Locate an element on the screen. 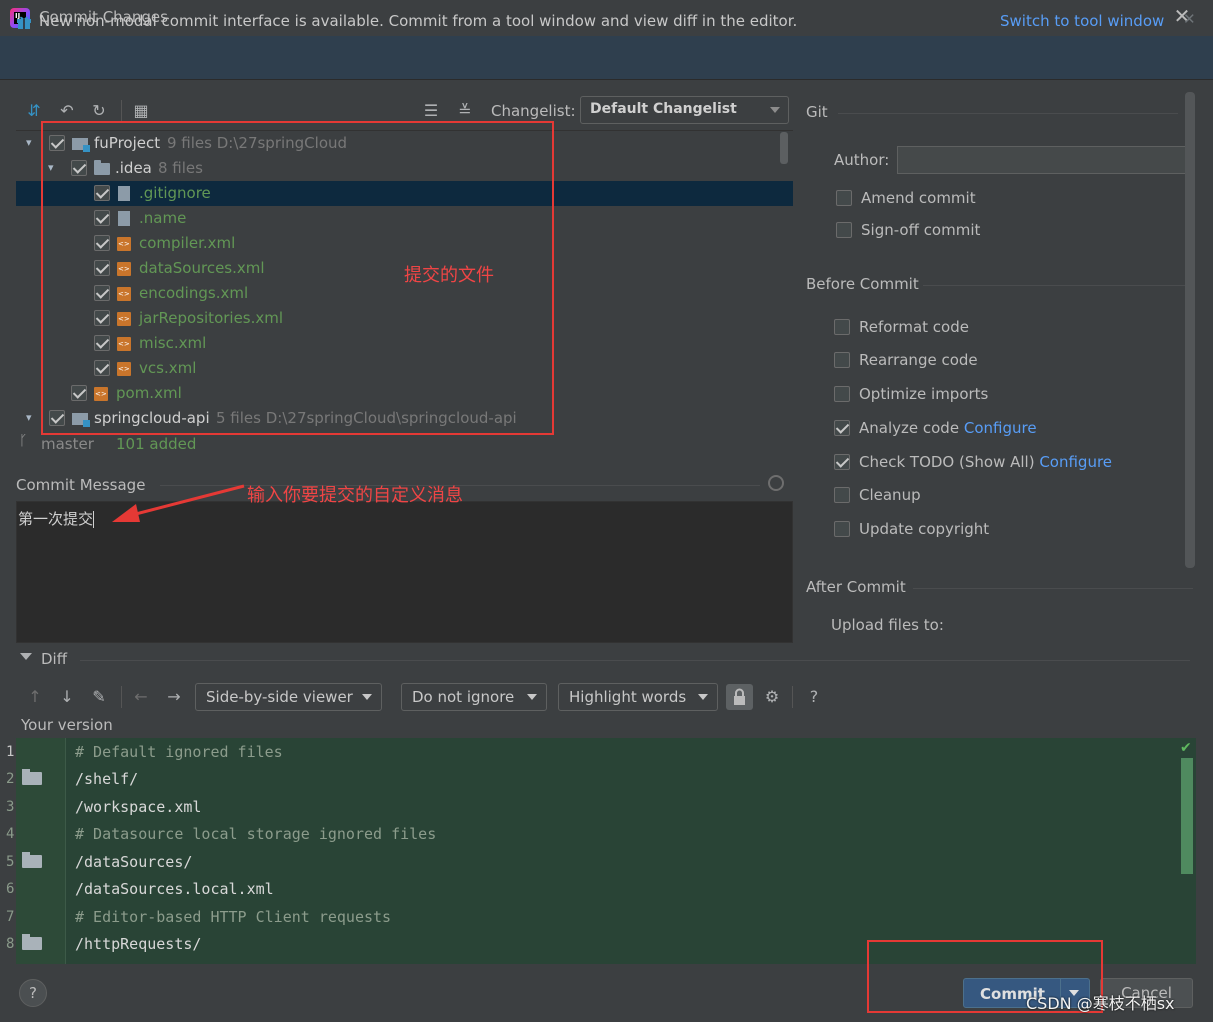  line-number: 4 is located at coordinates (10, 834).